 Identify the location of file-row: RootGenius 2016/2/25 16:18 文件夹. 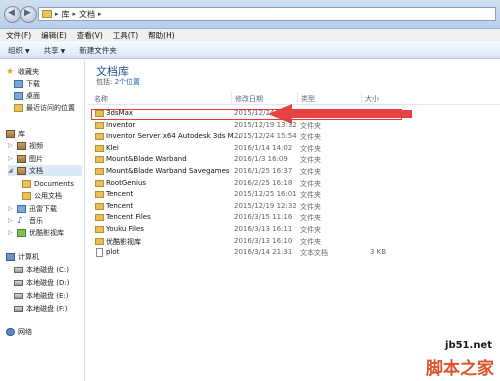
(251, 183).